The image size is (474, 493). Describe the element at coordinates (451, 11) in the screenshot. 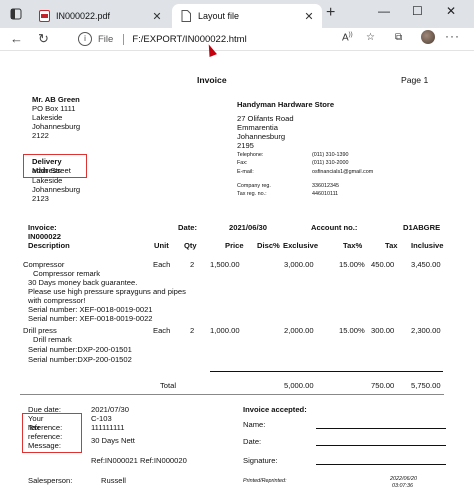

I see `close-icon: ✕` at that location.